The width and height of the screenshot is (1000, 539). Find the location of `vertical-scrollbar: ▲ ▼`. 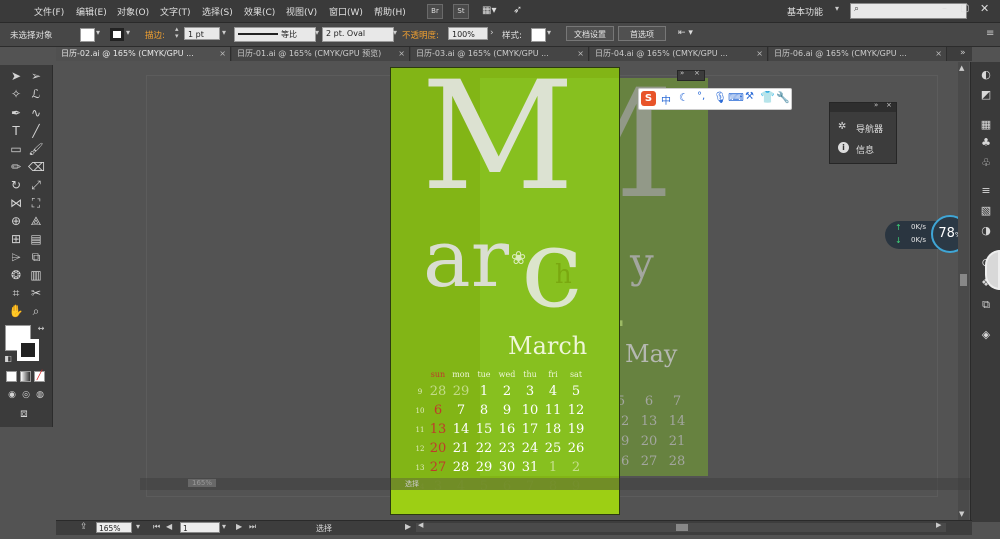

vertical-scrollbar: ▲ ▼ is located at coordinates (963, 291).